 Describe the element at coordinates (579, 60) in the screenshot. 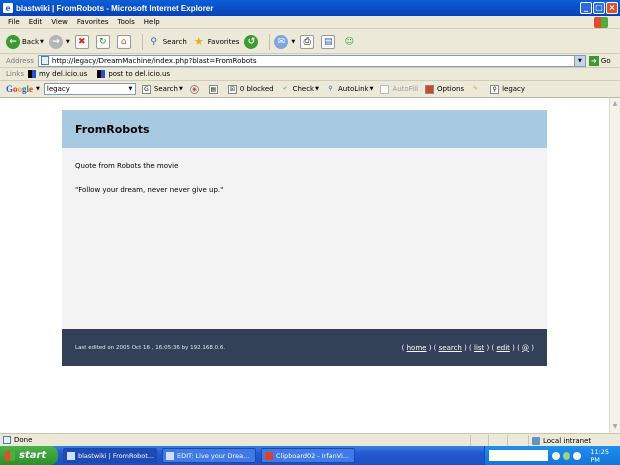

I see `address-dropdown-icon: ▼` at that location.